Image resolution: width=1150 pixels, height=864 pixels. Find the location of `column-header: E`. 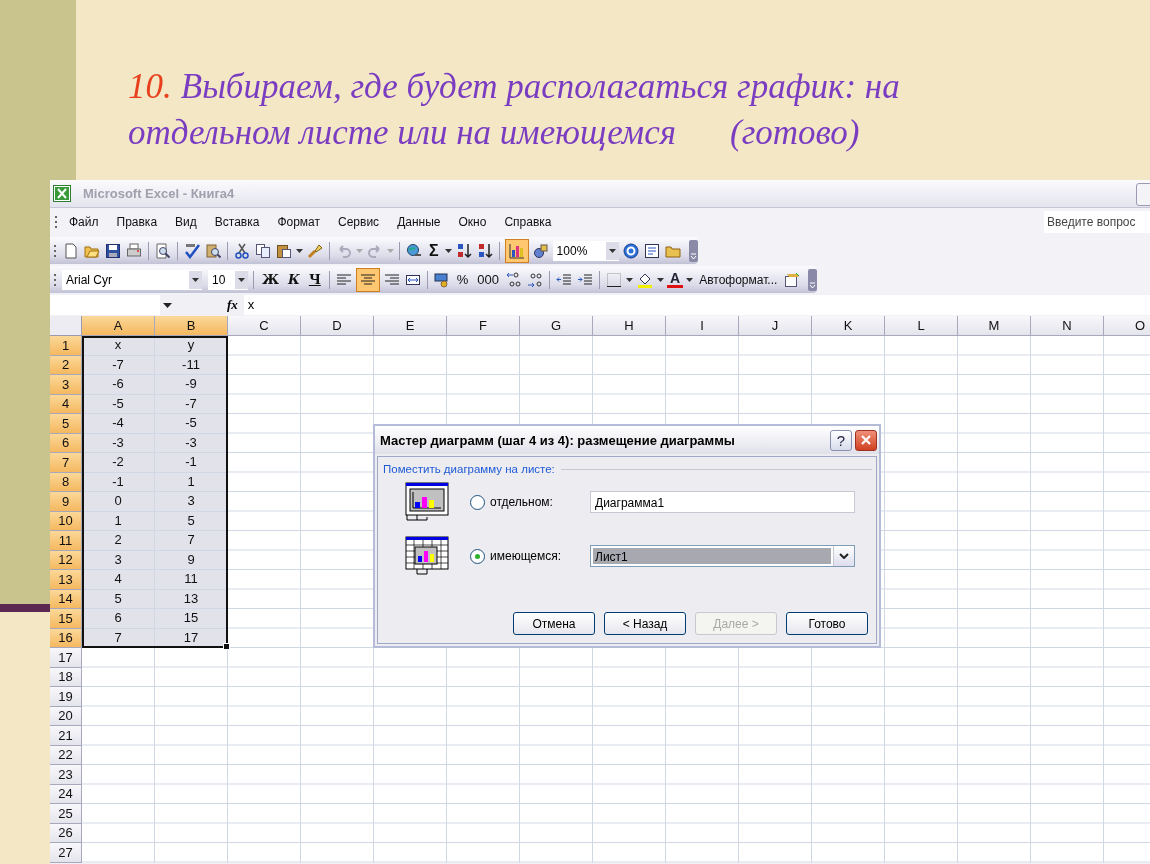

column-header: E is located at coordinates (410, 326).